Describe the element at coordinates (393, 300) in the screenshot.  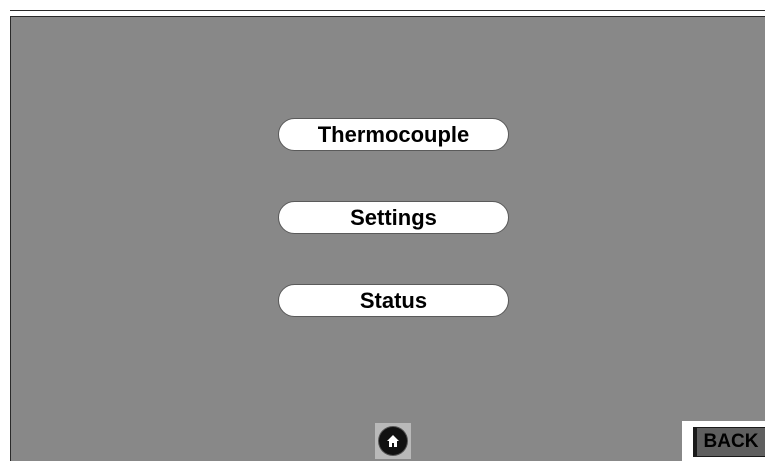
I see `status-button: Status` at that location.